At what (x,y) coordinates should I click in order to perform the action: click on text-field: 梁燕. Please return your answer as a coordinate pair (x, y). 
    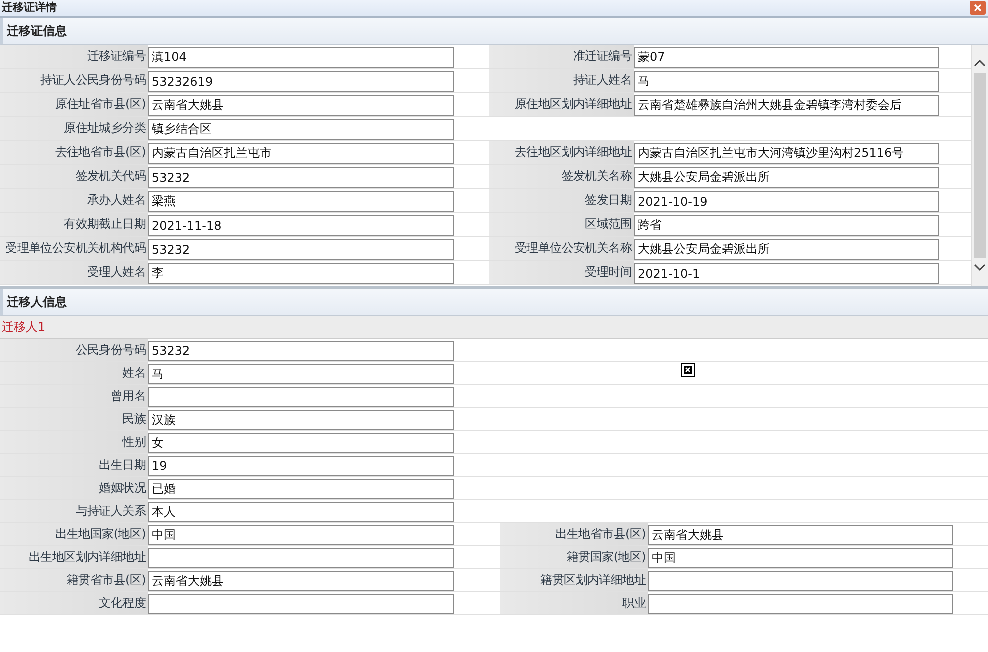
    Looking at the image, I should click on (301, 201).